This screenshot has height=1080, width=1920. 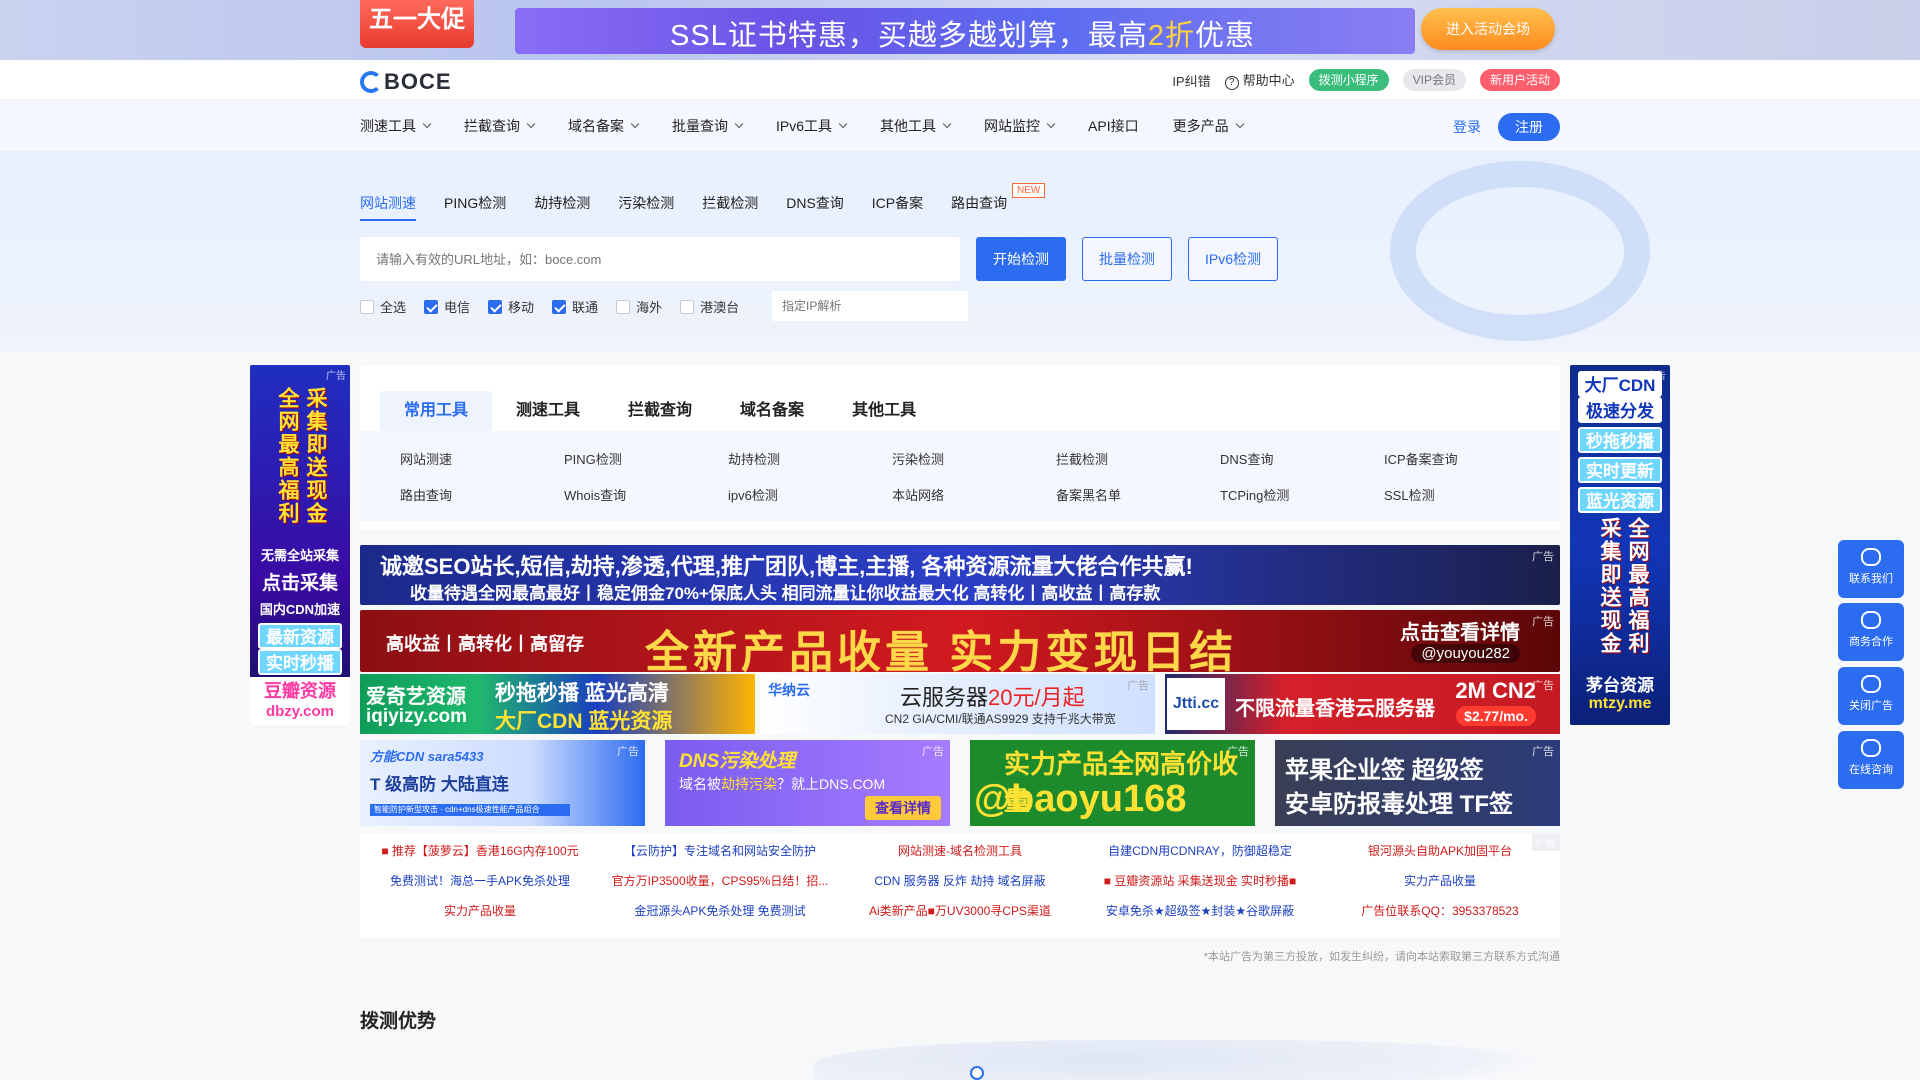 What do you see at coordinates (1440, 851) in the screenshot?
I see `text-ad-link: 银河源头自助APK加固平台` at bounding box center [1440, 851].